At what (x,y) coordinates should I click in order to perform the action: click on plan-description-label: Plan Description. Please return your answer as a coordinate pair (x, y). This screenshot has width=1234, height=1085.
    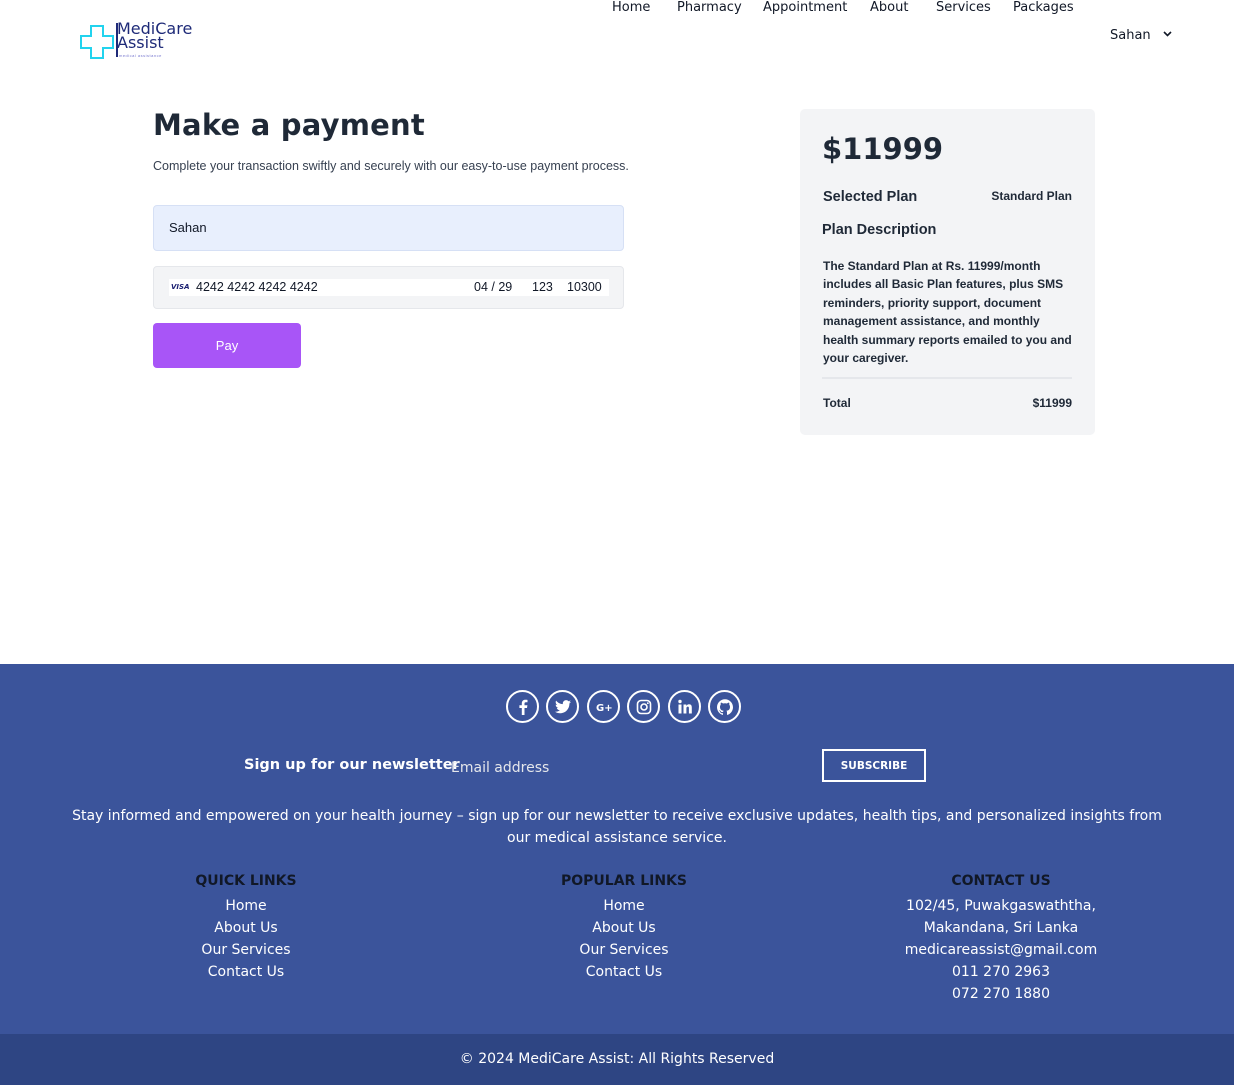
    Looking at the image, I should click on (879, 230).